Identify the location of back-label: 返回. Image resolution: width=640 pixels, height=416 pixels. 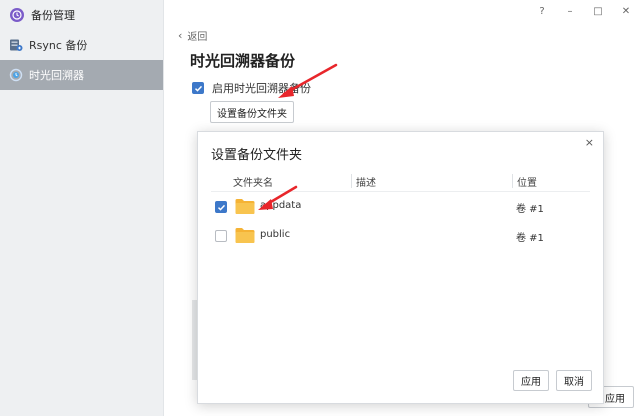
(197, 37).